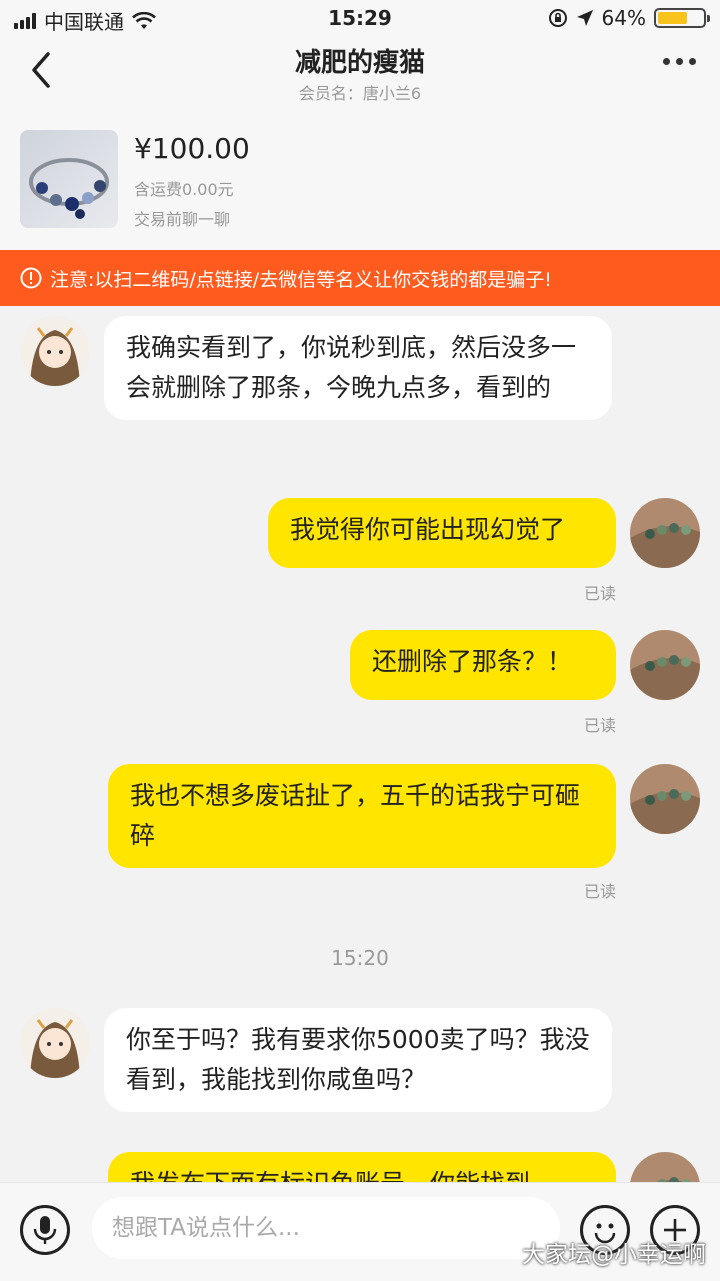 The image size is (720, 1281). What do you see at coordinates (362, 1167) in the screenshot?
I see `message-bubble: 我发布下面有标识鱼账号，你能找到` at bounding box center [362, 1167].